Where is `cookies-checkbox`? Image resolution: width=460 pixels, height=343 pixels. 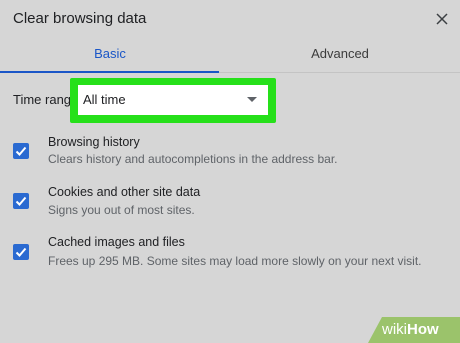 cookies-checkbox is located at coordinates (21, 201).